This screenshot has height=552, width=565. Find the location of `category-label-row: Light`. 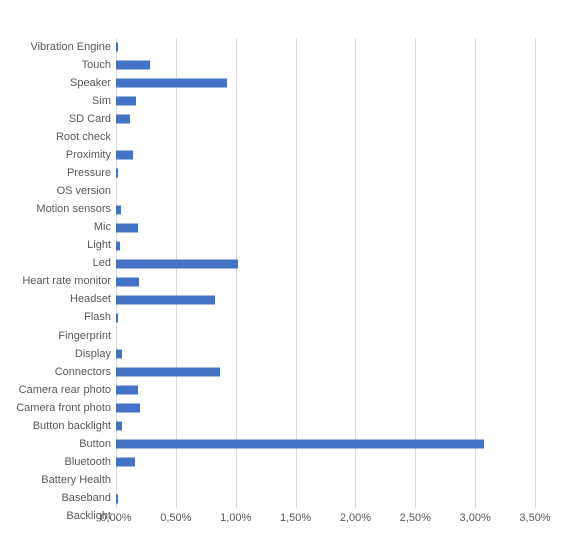

category-label-row: Light is located at coordinates (55, 246).